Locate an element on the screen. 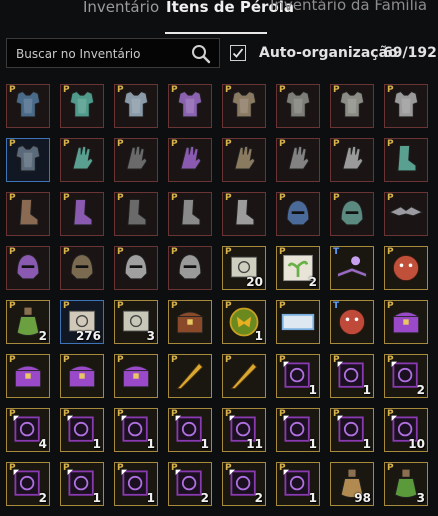 Image resolution: width=438 pixels, height=516 pixels. item-quantity: 20 is located at coordinates (254, 282).